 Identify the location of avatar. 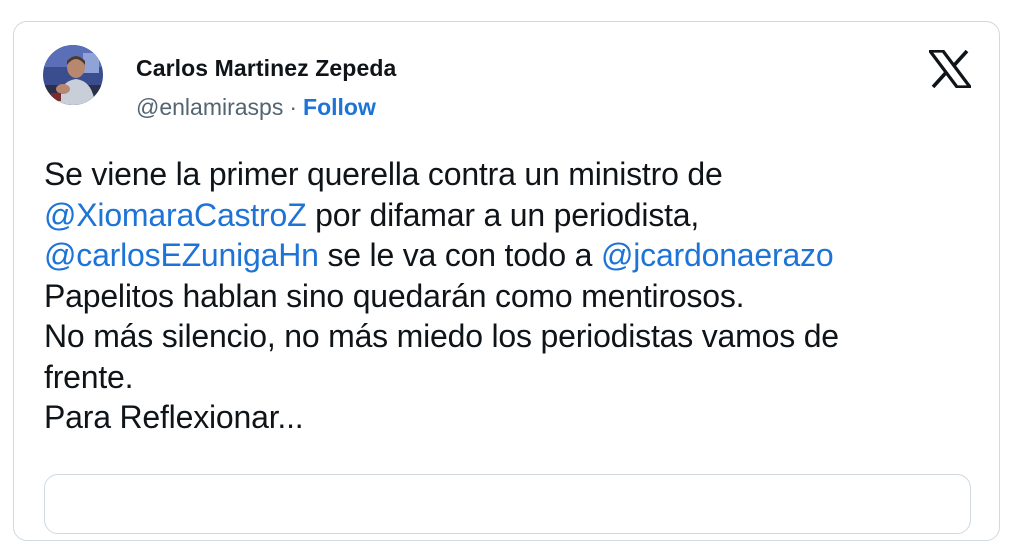
(73, 75).